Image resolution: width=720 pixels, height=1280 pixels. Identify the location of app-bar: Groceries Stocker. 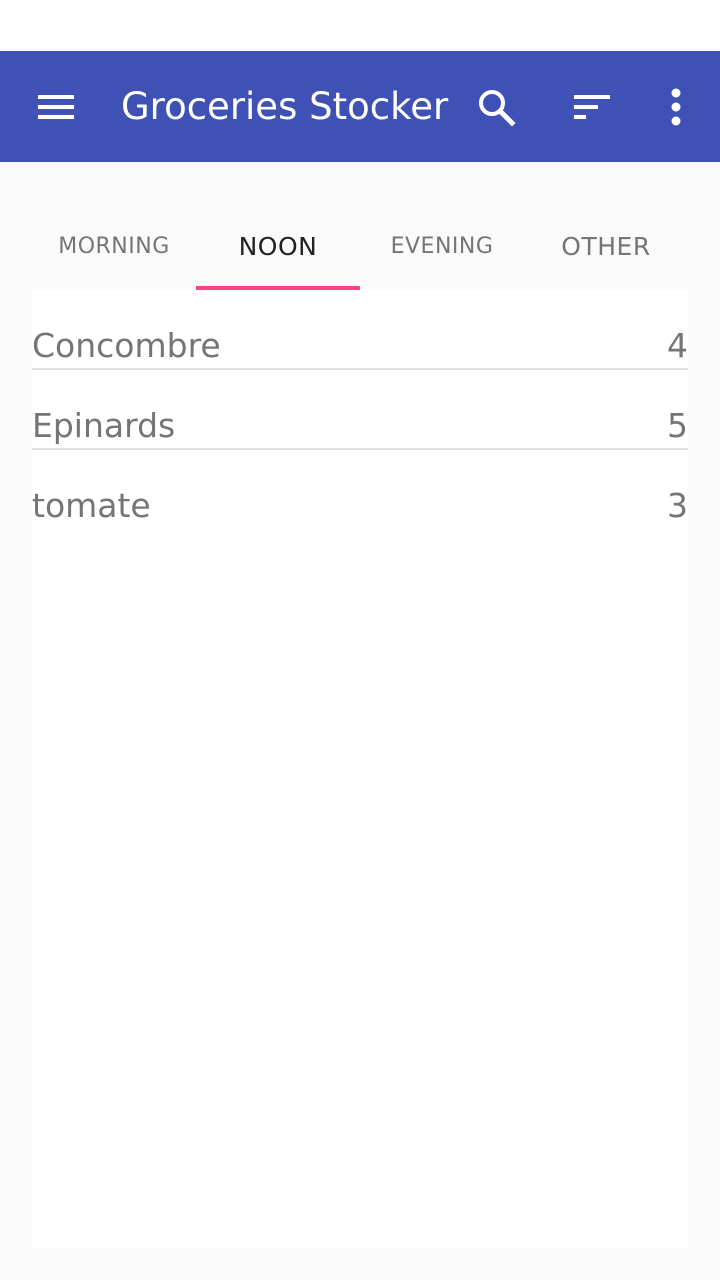
(360, 106).